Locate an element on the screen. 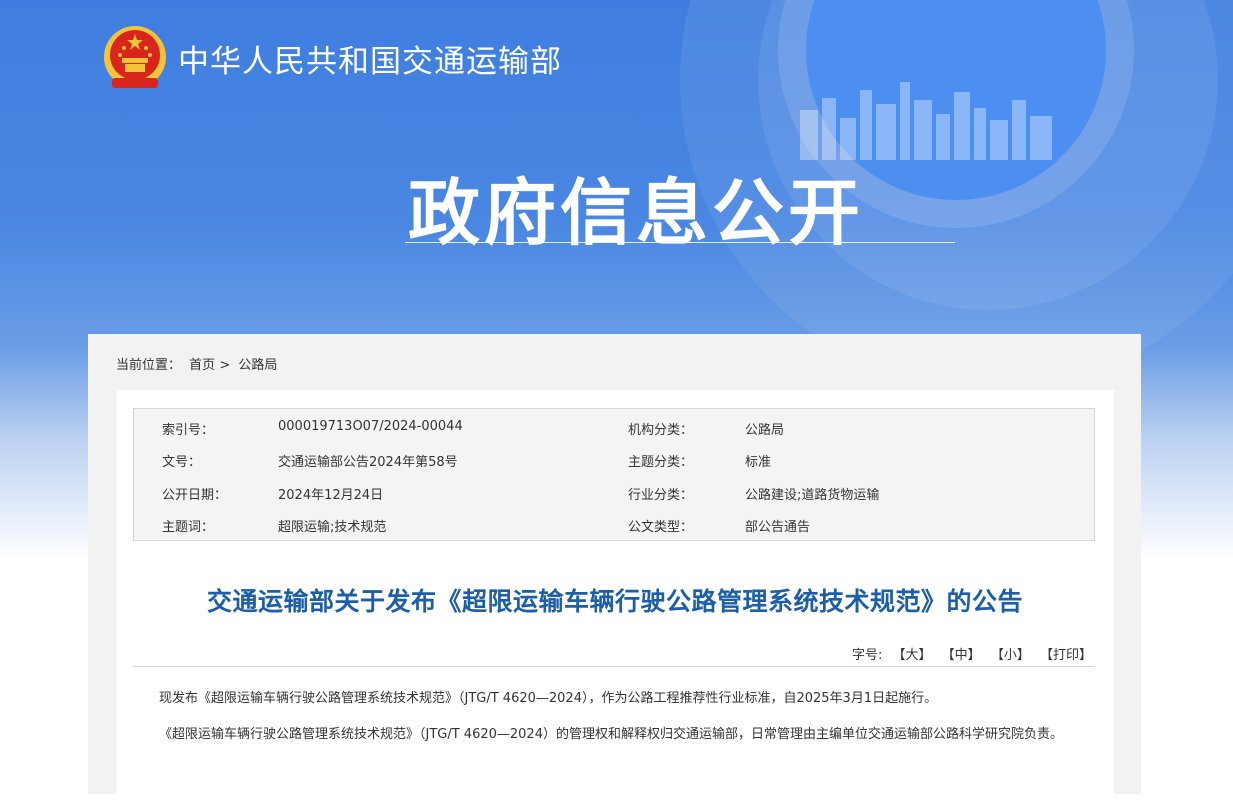 The height and width of the screenshot is (810, 1233). print-button: 【打印】 is located at coordinates (1066, 655).